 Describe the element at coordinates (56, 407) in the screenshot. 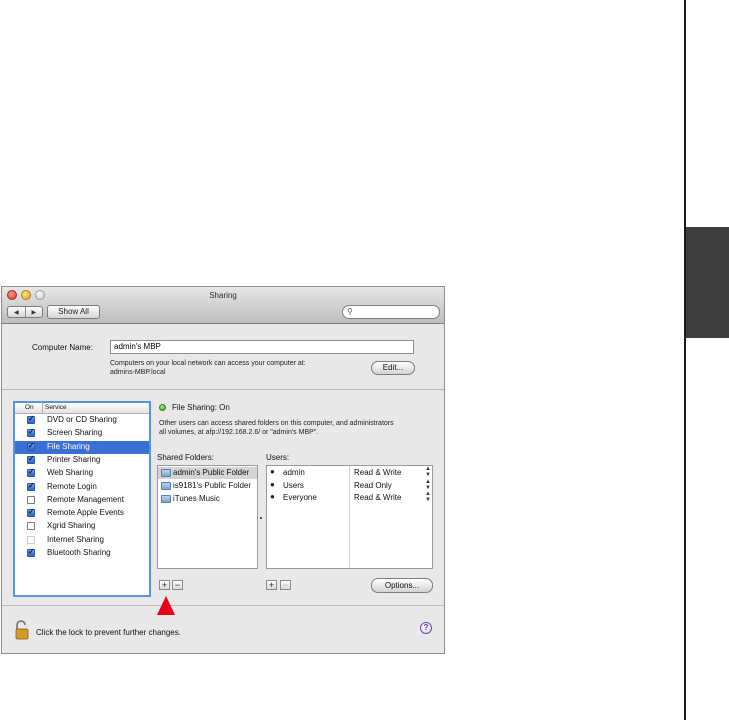

I see `column-header-service: Service` at that location.